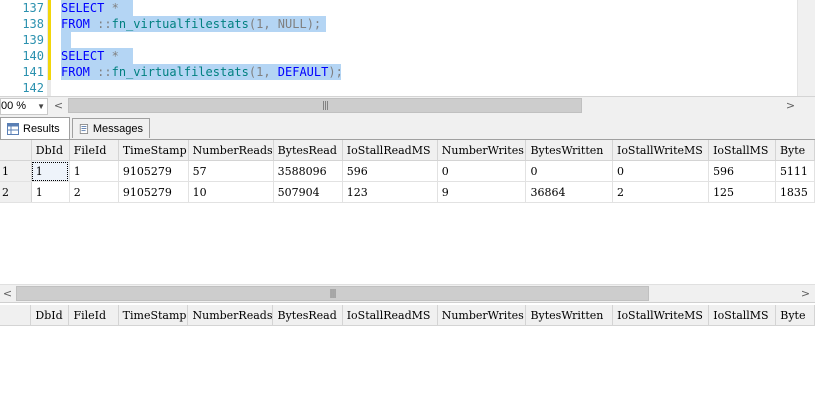  What do you see at coordinates (16, 171) in the screenshot?
I see `row-number: 1` at bounding box center [16, 171].